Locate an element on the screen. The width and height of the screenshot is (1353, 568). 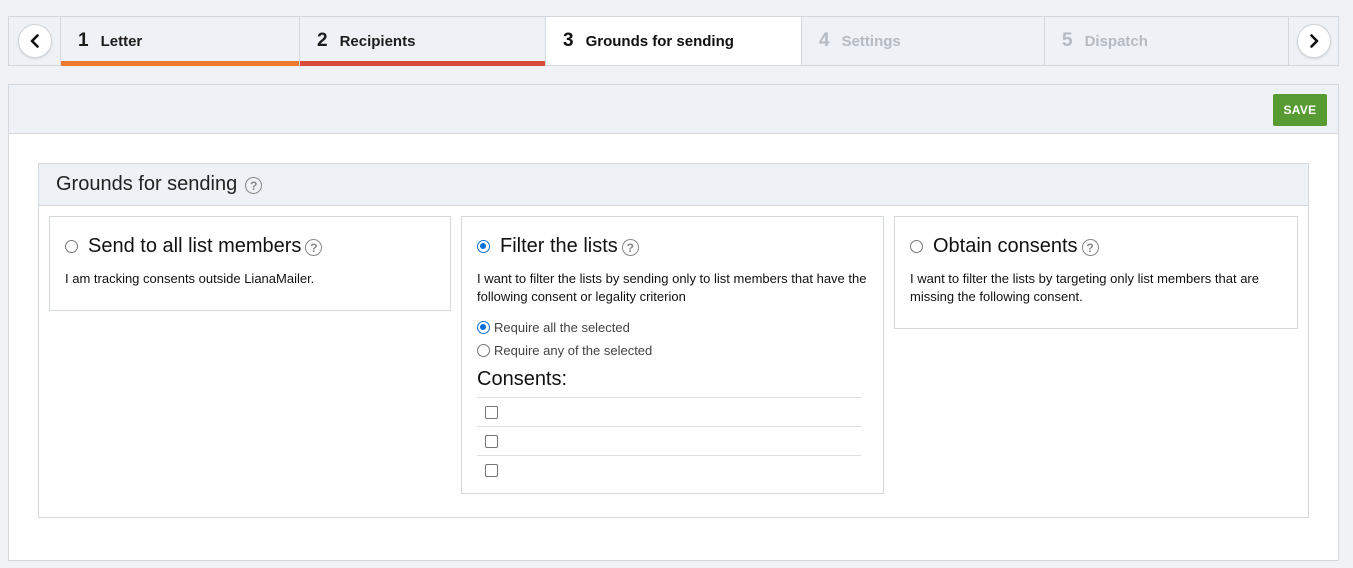
step-grounds-for-sending: 3 Grounds for sending is located at coordinates (673, 41).